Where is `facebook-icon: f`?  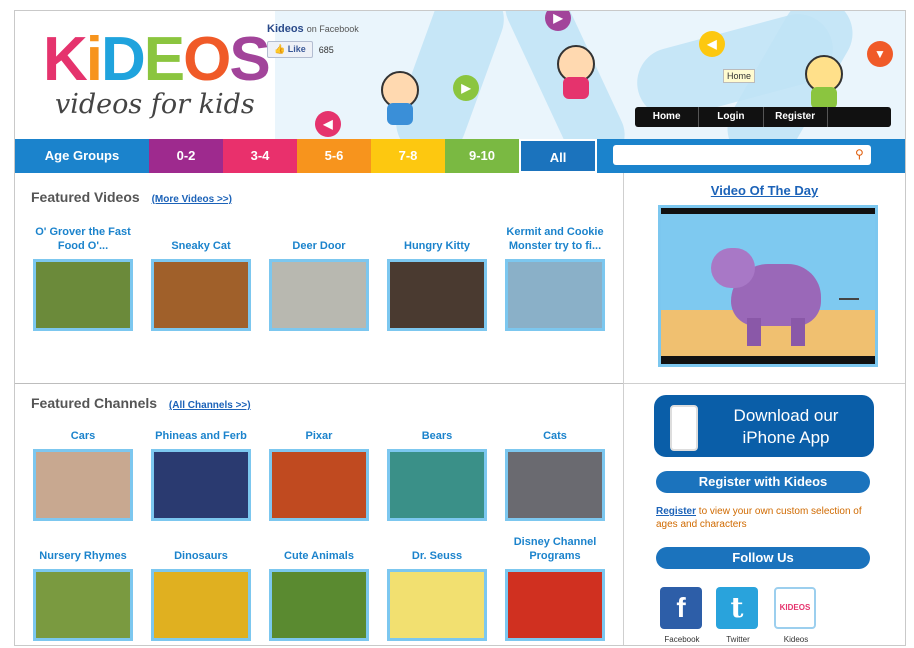 facebook-icon: f is located at coordinates (681, 608).